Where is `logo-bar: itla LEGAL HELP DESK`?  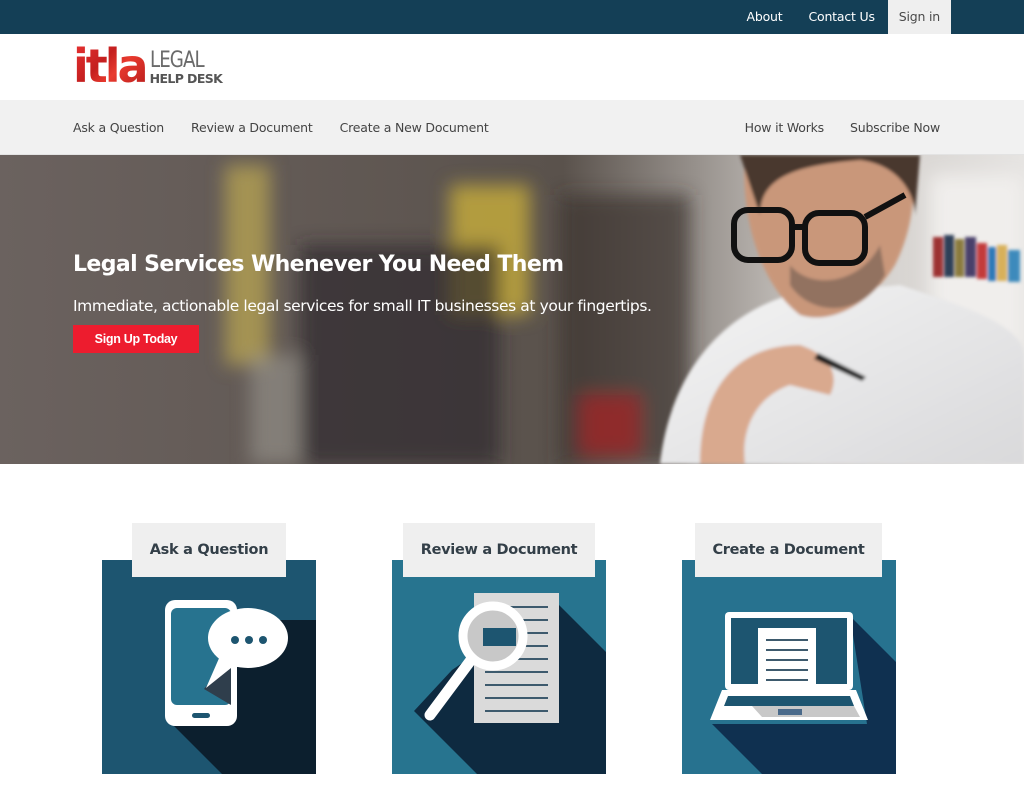 logo-bar: itla LEGAL HELP DESK is located at coordinates (512, 67).